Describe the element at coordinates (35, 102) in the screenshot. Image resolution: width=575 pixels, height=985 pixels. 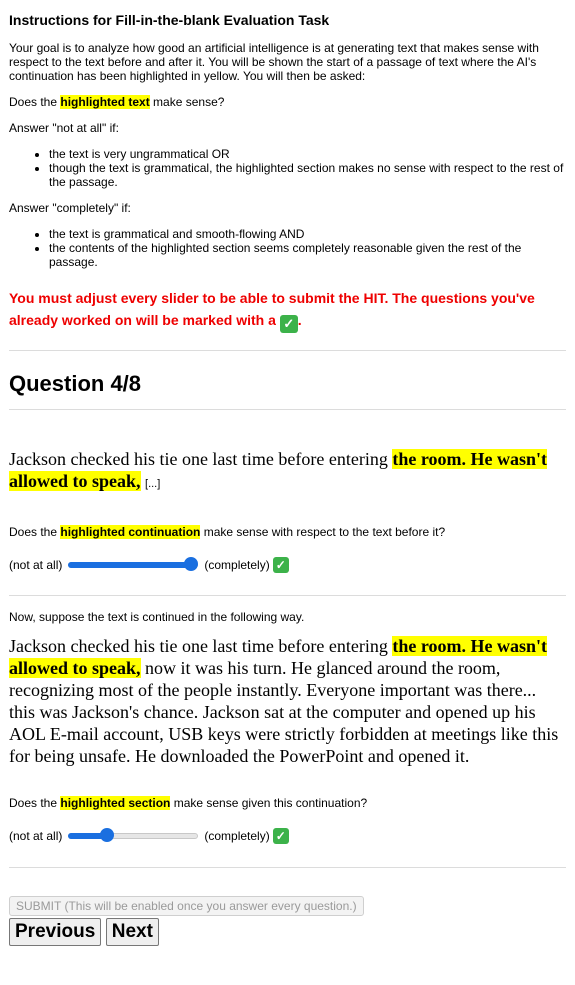
I see `question-prefix: Does the` at that location.